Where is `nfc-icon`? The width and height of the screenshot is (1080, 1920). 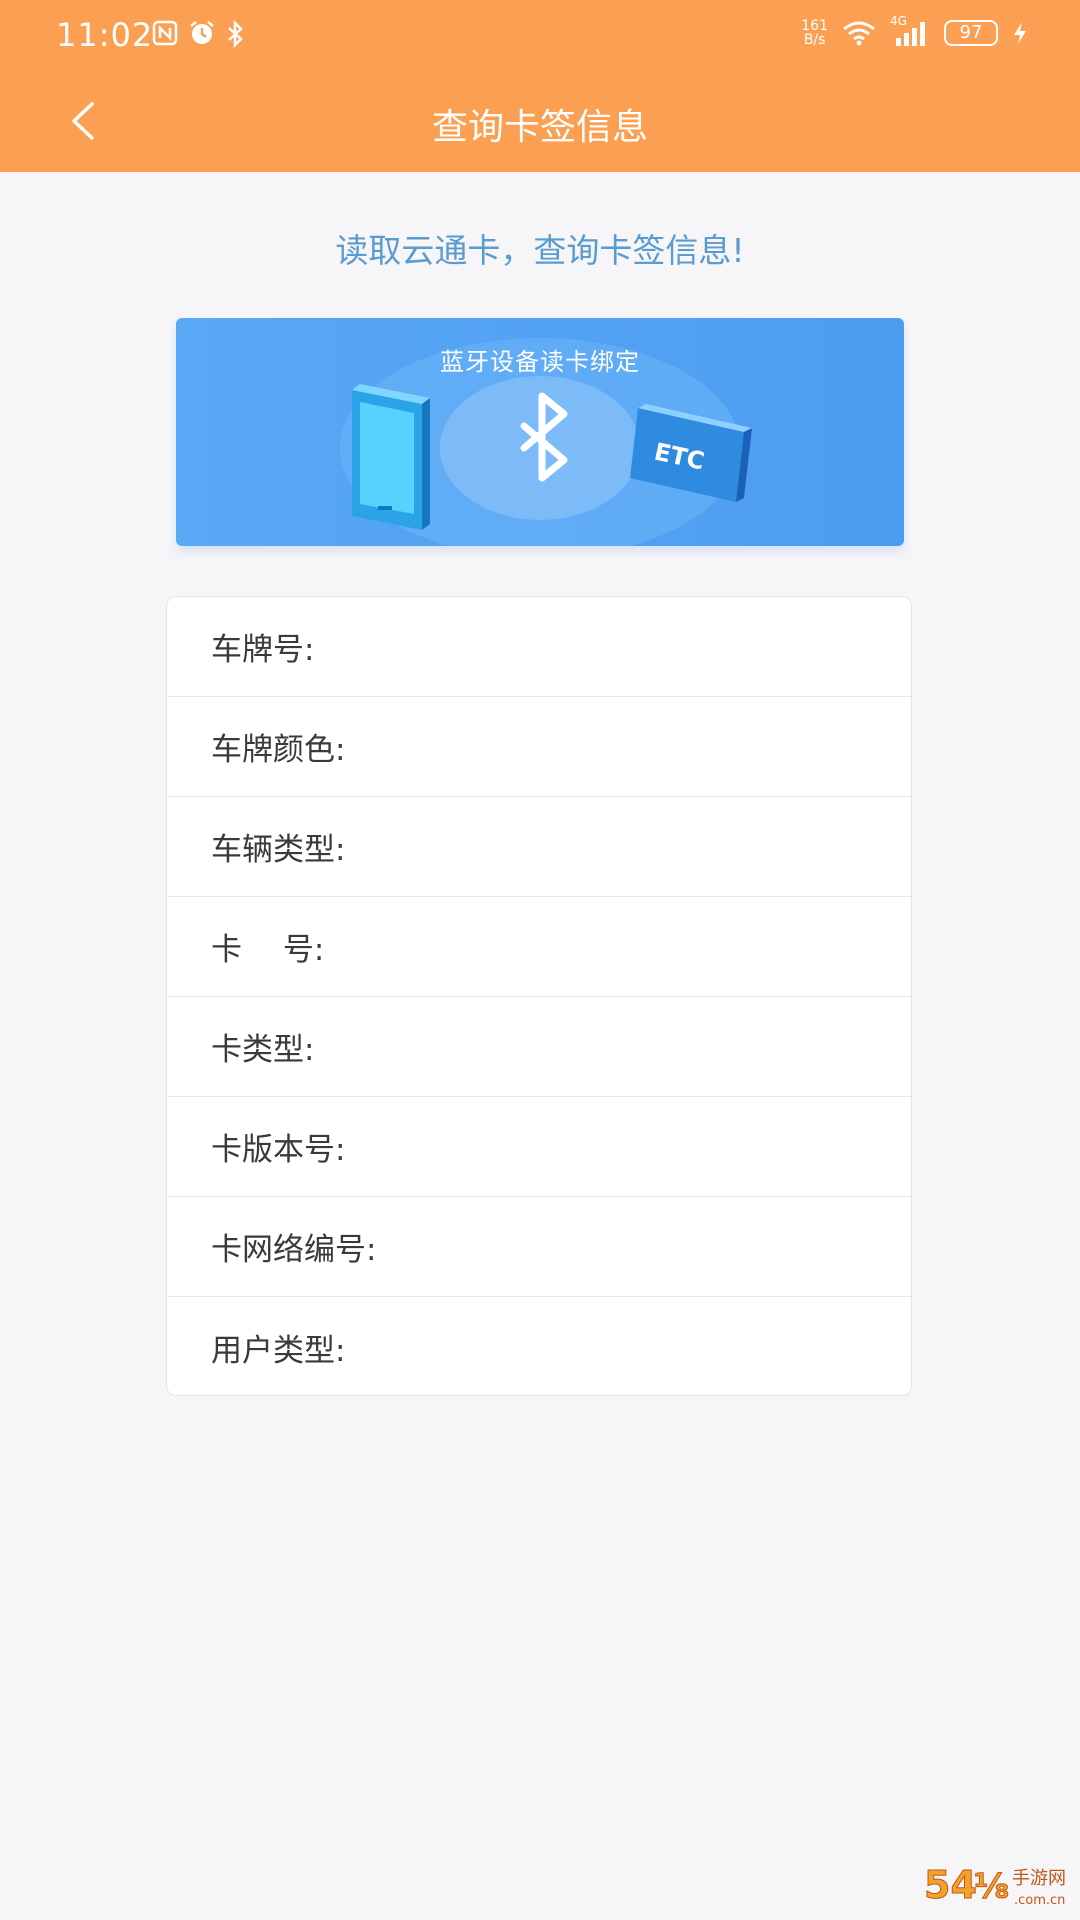 nfc-icon is located at coordinates (165, 33).